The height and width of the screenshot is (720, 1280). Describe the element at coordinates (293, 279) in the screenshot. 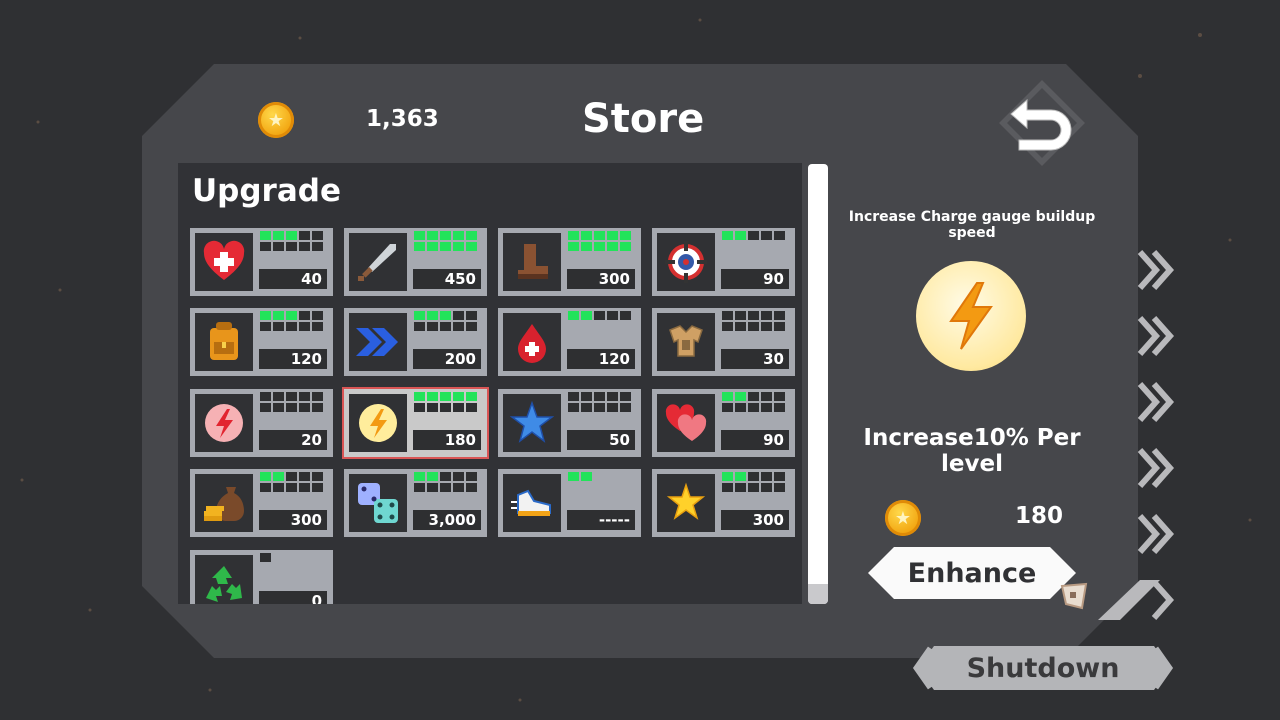

I see `upgrade-price: 40` at that location.